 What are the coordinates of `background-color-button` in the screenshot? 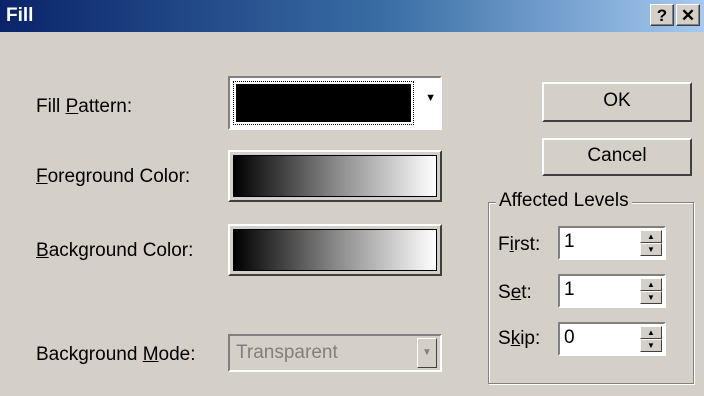 It's located at (335, 250).